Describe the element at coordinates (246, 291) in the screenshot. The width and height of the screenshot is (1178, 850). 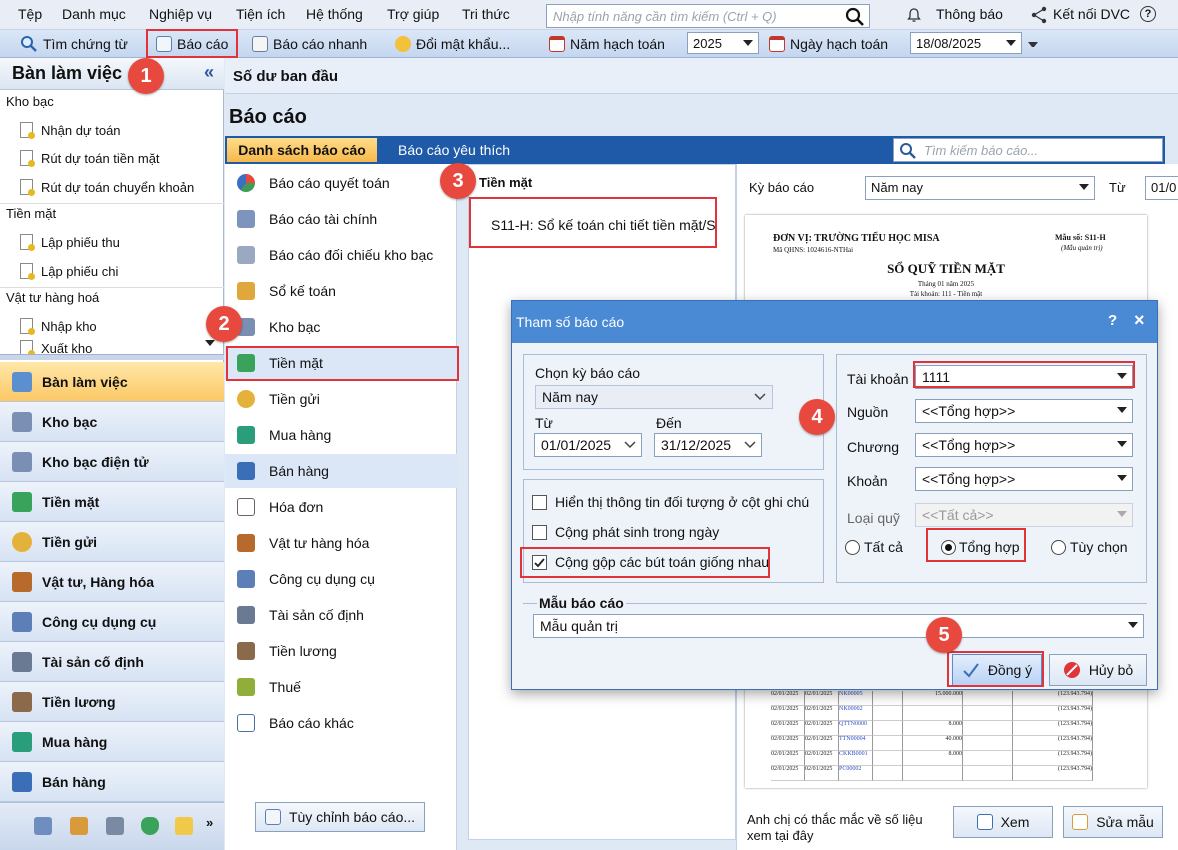
I see `book-icon` at that location.